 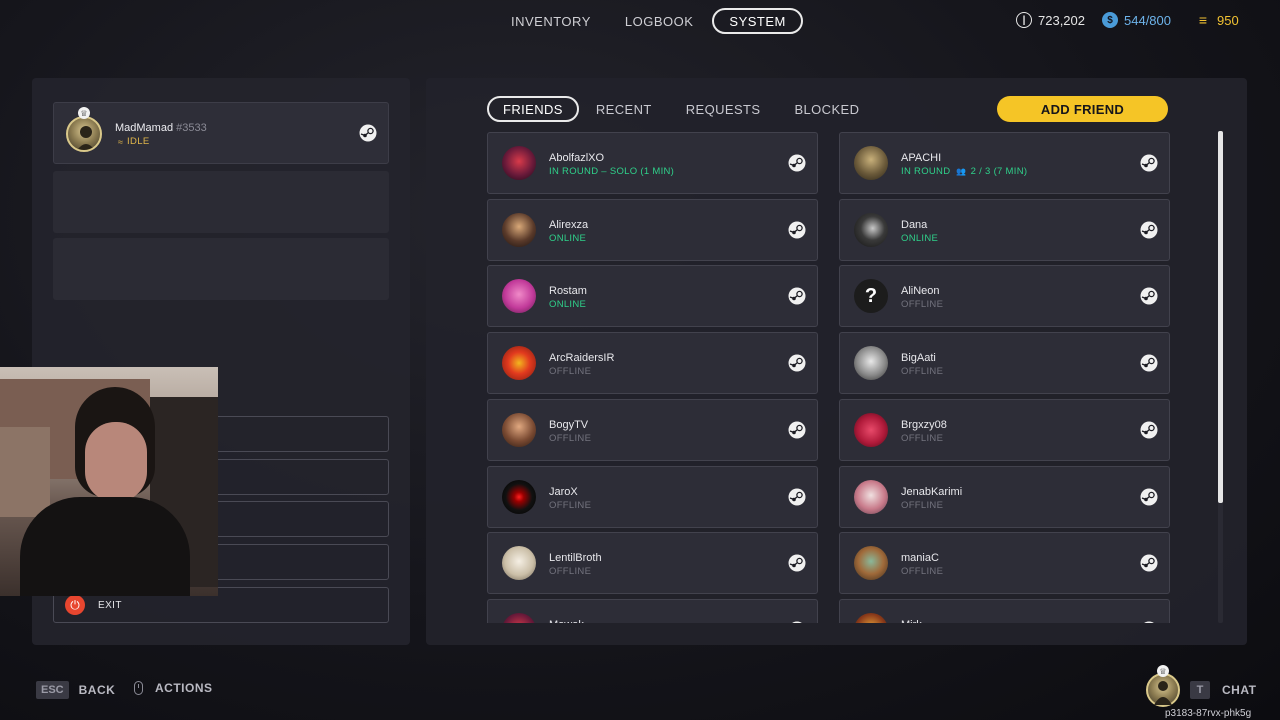 I want to click on tab-inventory: INVENTORY, so click(x=551, y=21).